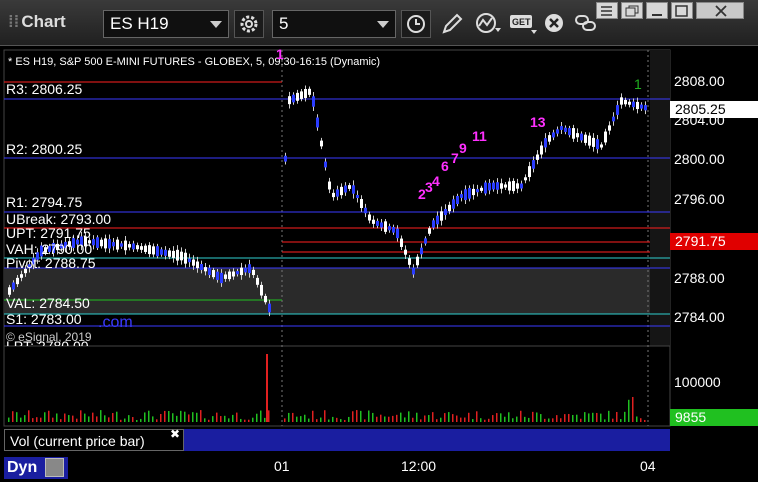  I want to click on time-button, so click(416, 24).